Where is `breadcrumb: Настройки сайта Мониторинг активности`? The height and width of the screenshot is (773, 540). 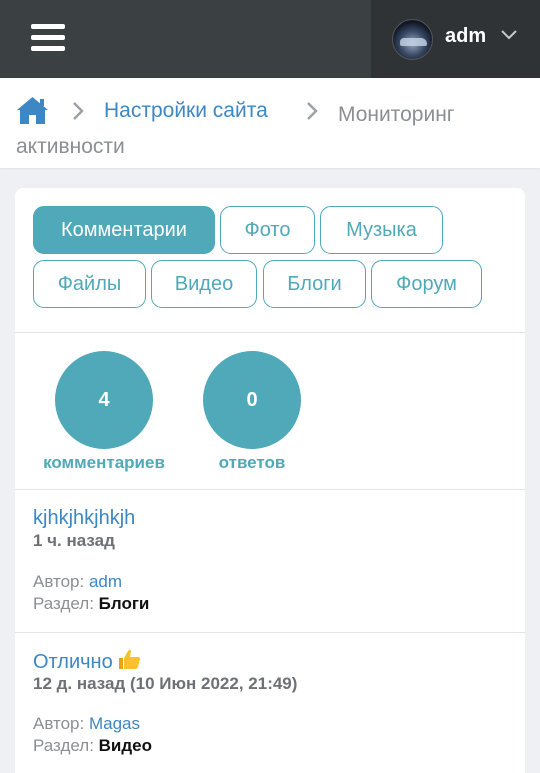
breadcrumb: Настройки сайта Мониторинг активности is located at coordinates (270, 123).